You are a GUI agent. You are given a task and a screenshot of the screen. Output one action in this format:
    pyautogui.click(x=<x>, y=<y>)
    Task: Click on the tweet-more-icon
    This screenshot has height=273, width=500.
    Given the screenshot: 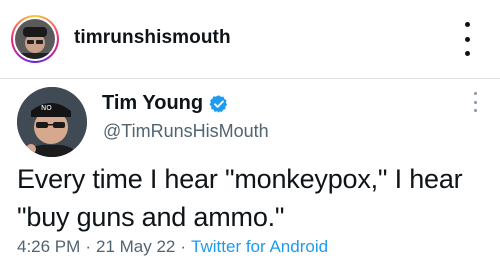 What is the action you would take?
    pyautogui.click(x=475, y=102)
    